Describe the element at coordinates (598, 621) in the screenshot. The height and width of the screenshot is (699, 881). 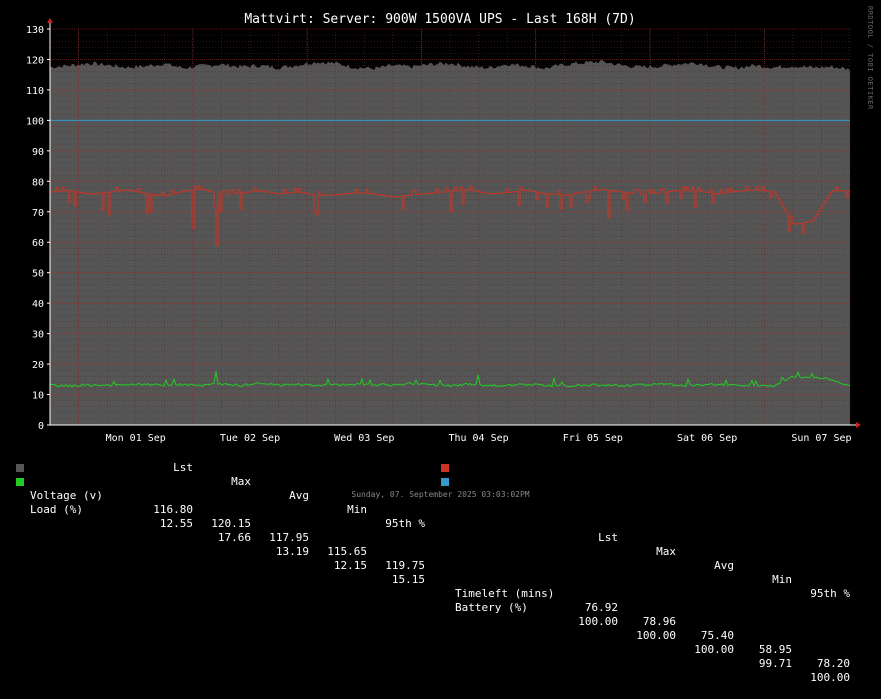
I see `battery-lst: 100.00` at that location.